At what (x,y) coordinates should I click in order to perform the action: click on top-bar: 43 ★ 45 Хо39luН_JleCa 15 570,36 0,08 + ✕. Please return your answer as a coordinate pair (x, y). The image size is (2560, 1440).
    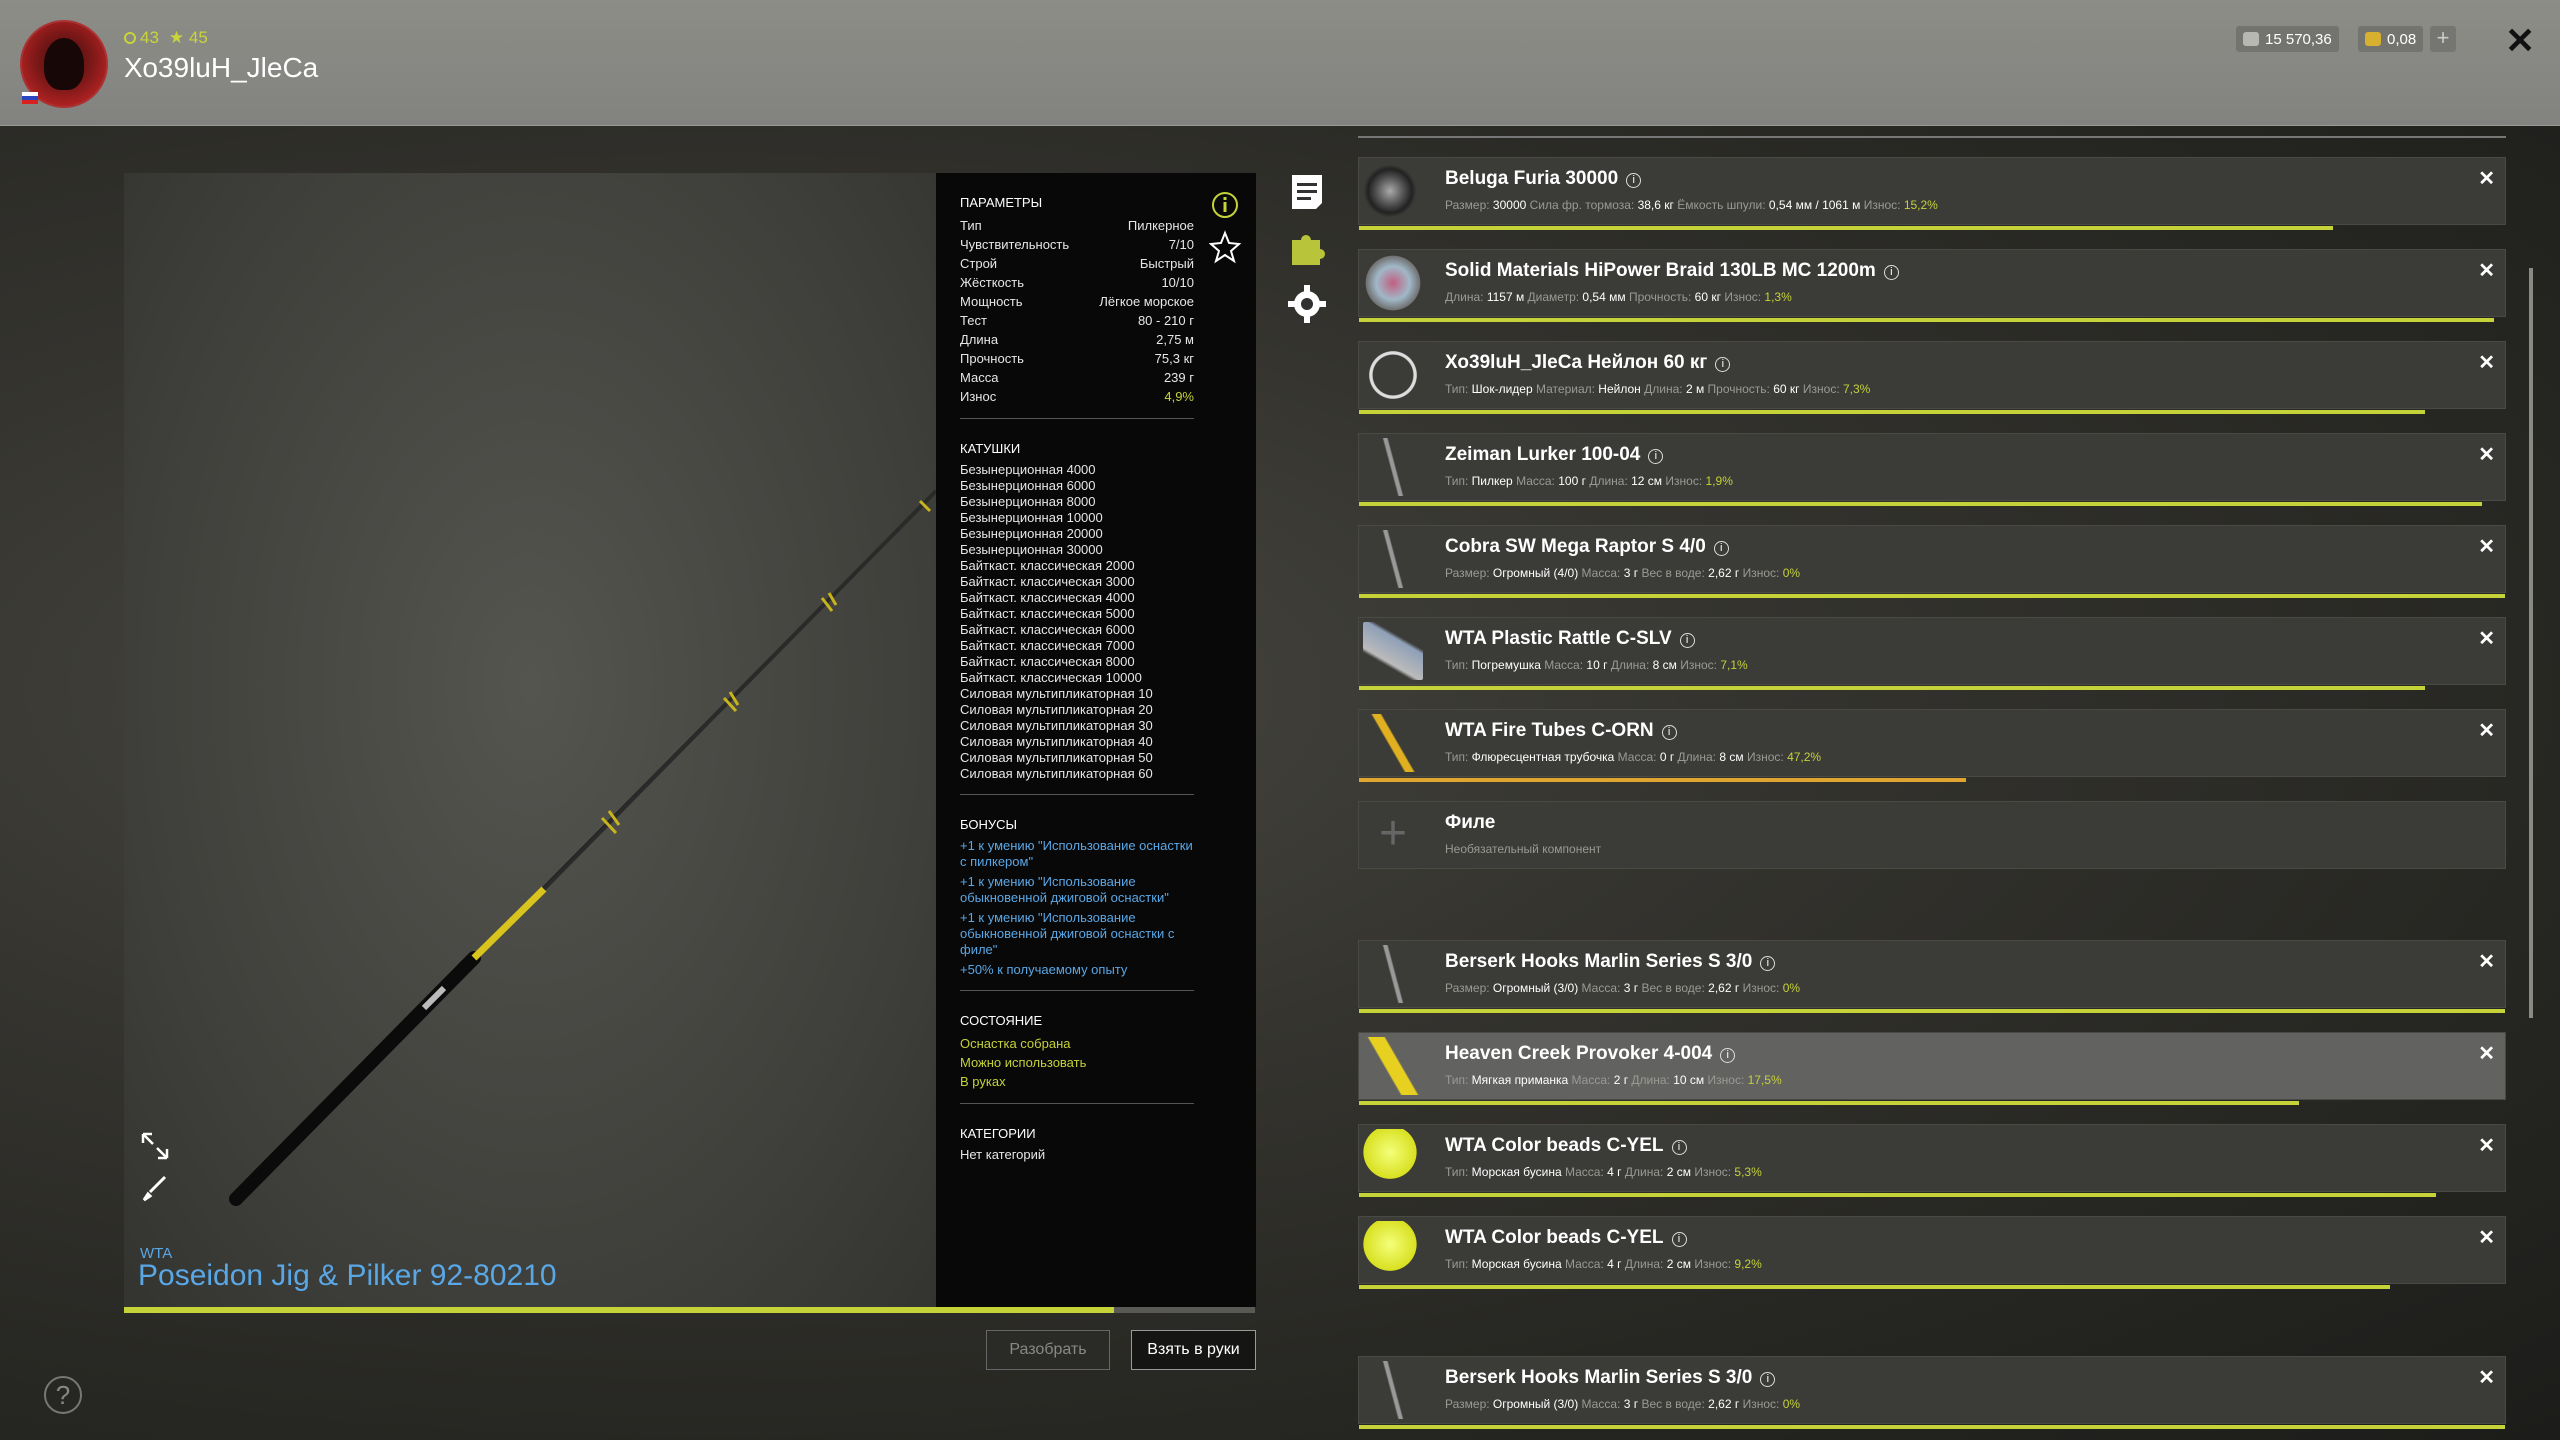
    Looking at the image, I should click on (1280, 63).